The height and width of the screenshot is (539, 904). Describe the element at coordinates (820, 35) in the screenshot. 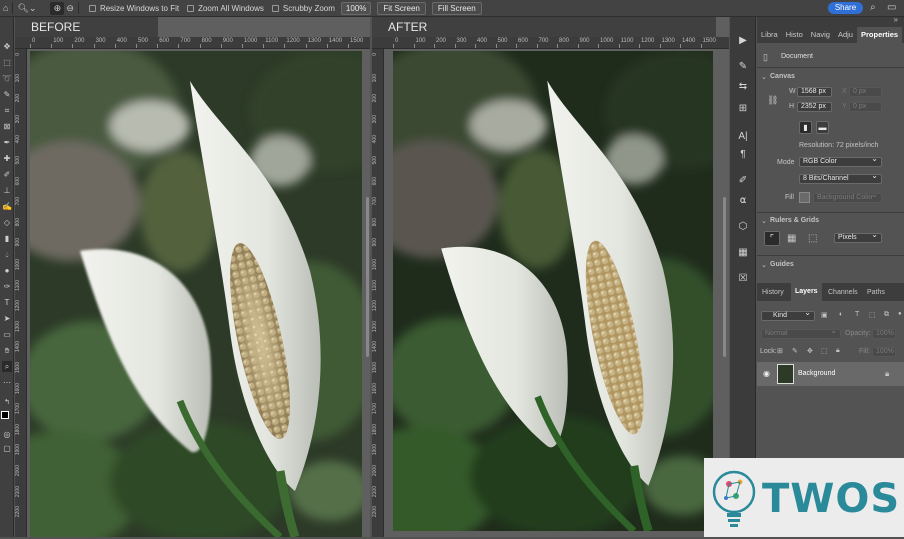

I see `tab-navigator: Navig` at that location.